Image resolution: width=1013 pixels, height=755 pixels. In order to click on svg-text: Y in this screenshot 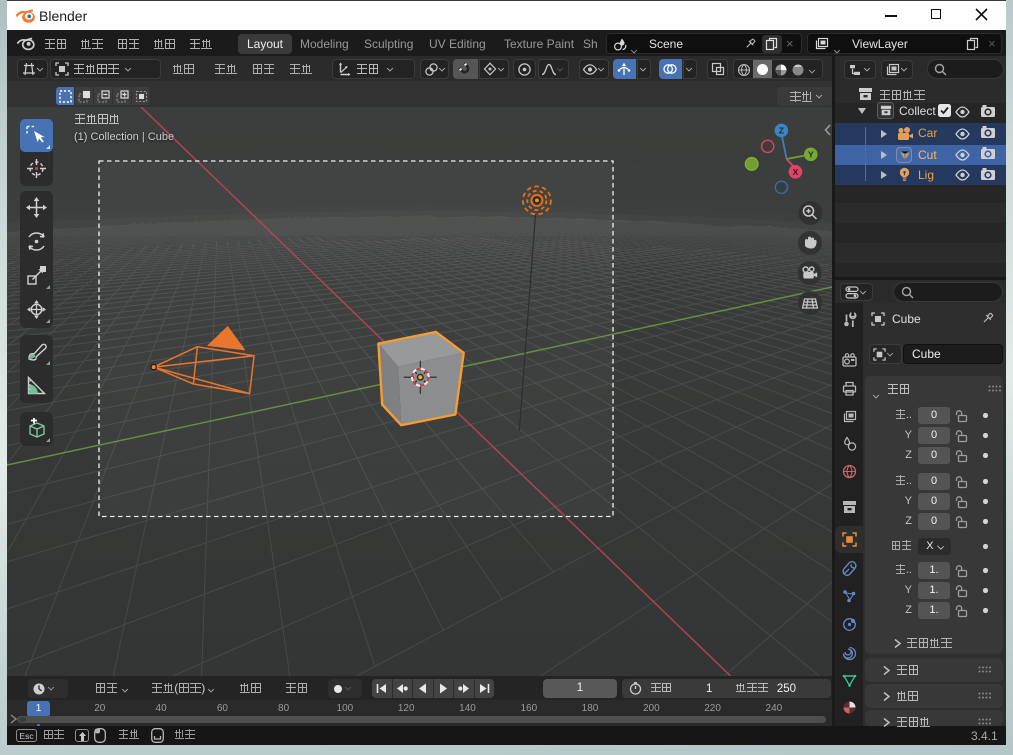, I will do `click(811, 154)`.